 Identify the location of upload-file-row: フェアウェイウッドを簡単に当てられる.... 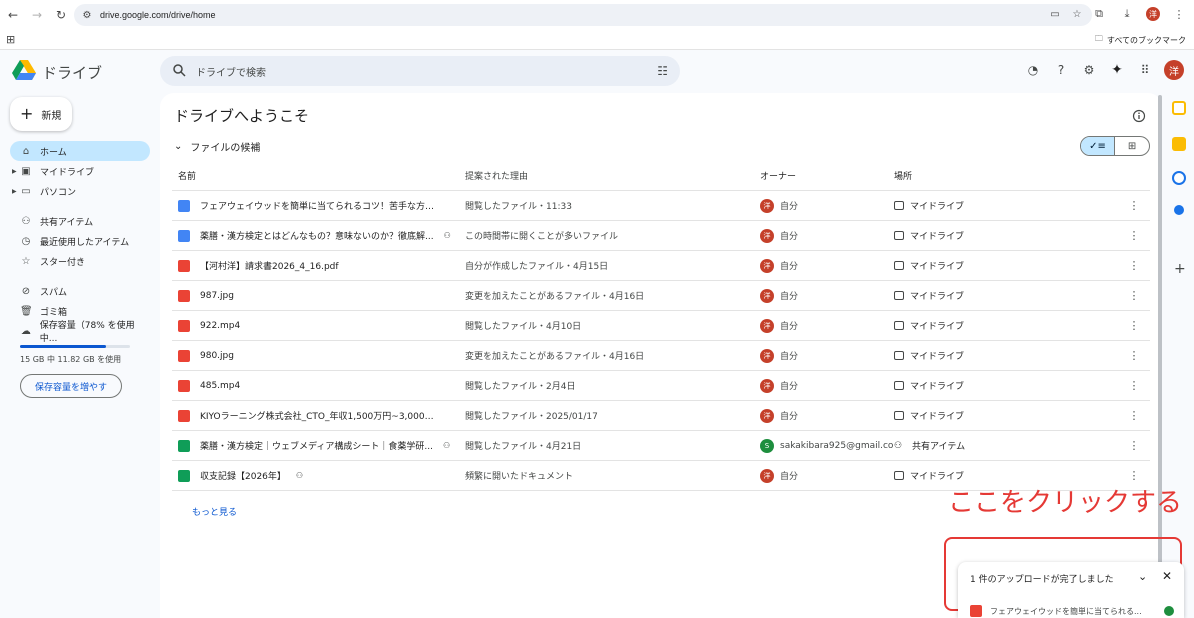
(1072, 611).